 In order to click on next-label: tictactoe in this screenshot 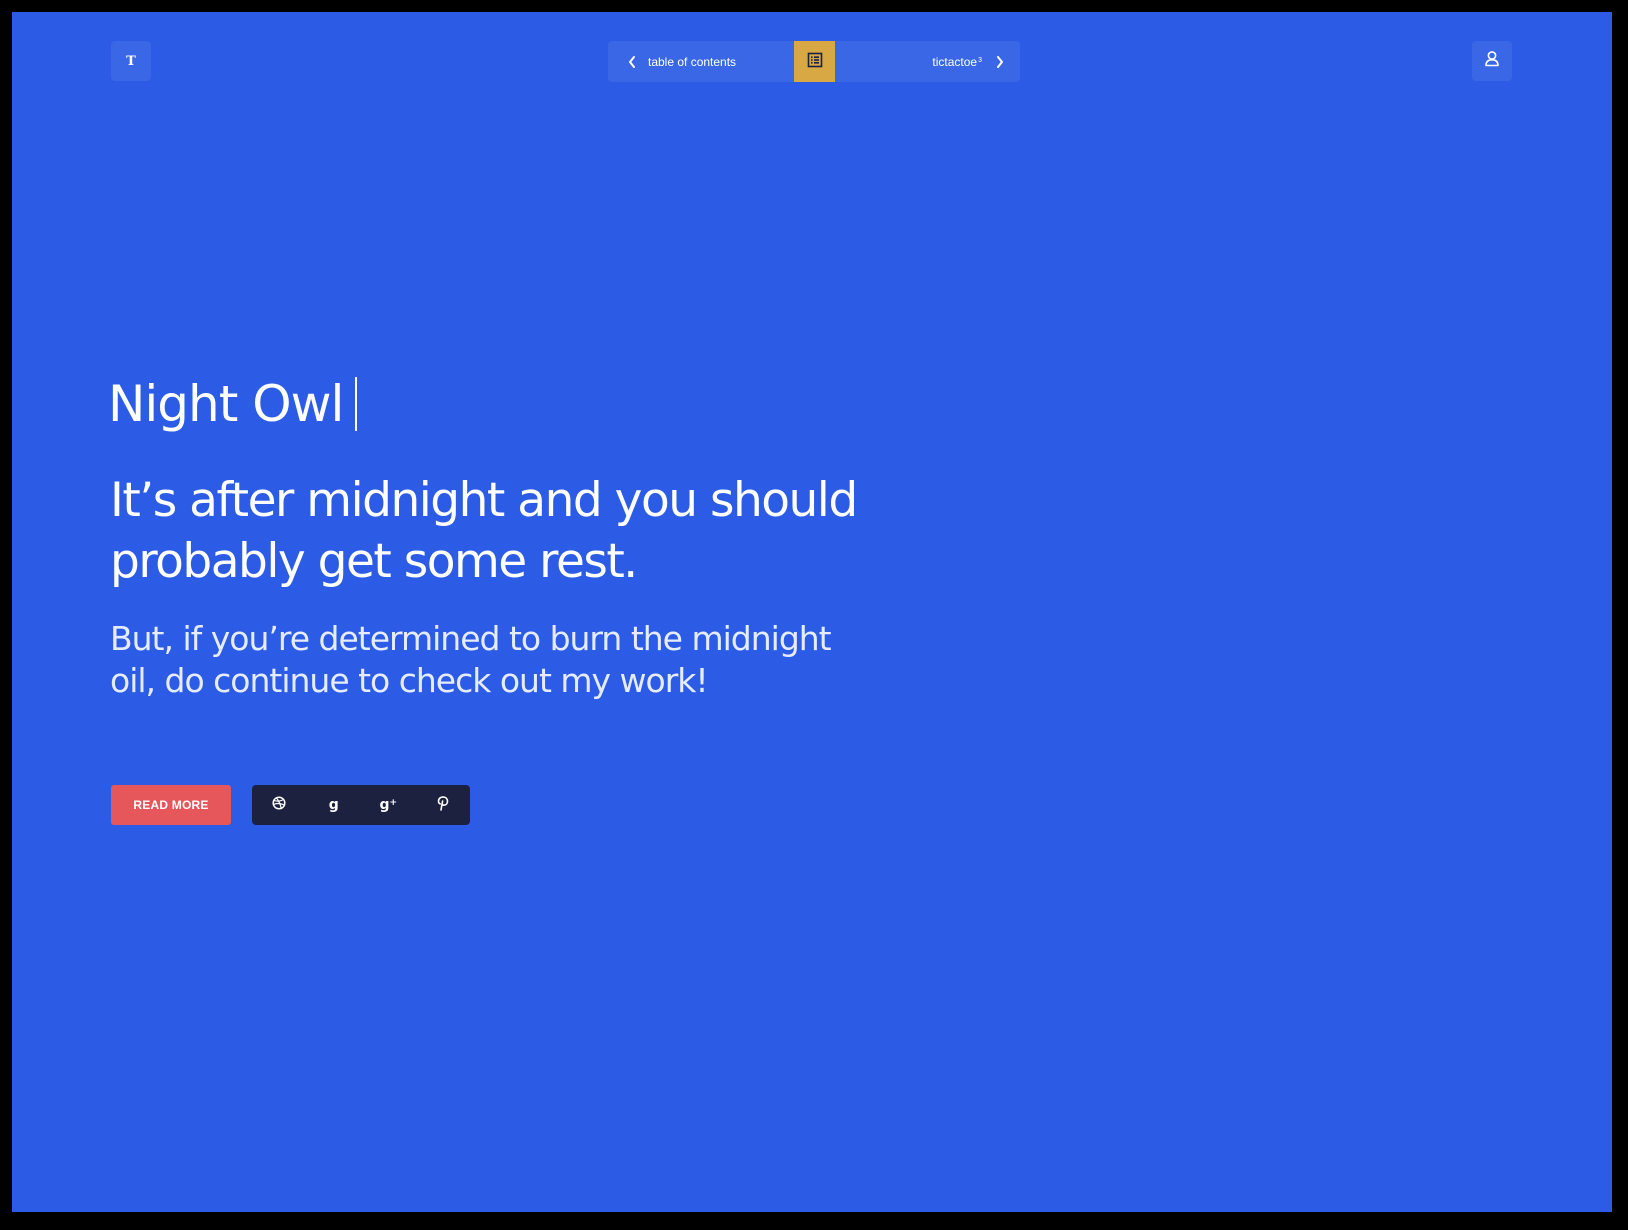, I will do `click(955, 61)`.